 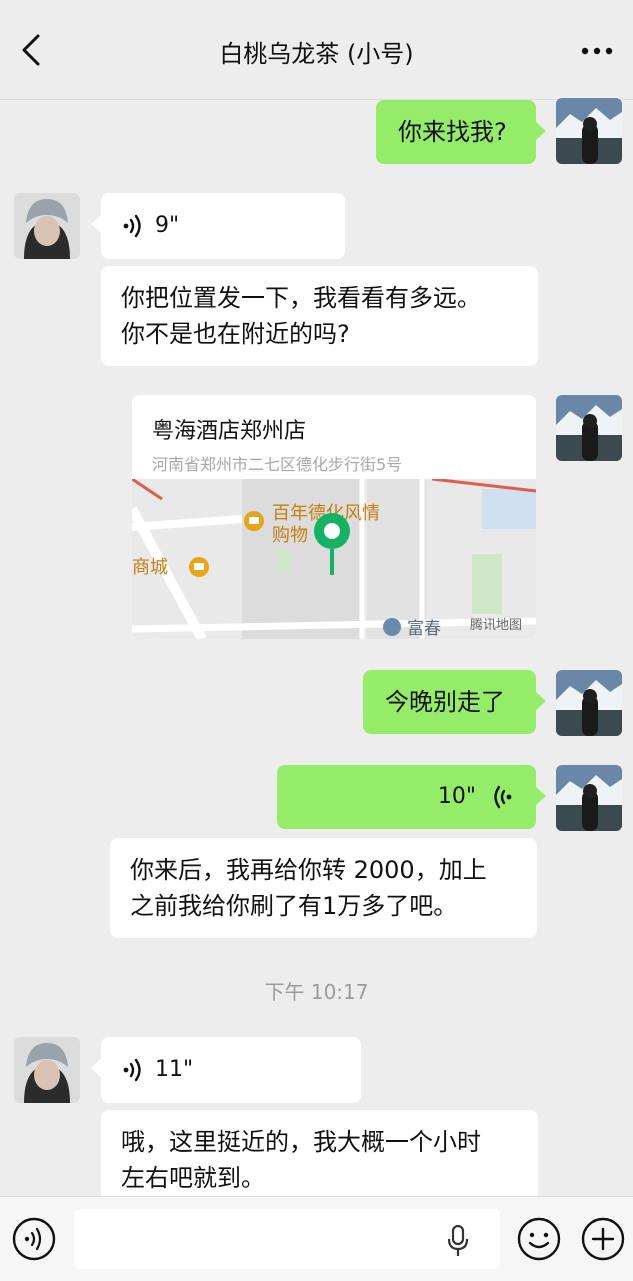 I want to click on message-line: 左右吧就到。, so click(x=193, y=1178).